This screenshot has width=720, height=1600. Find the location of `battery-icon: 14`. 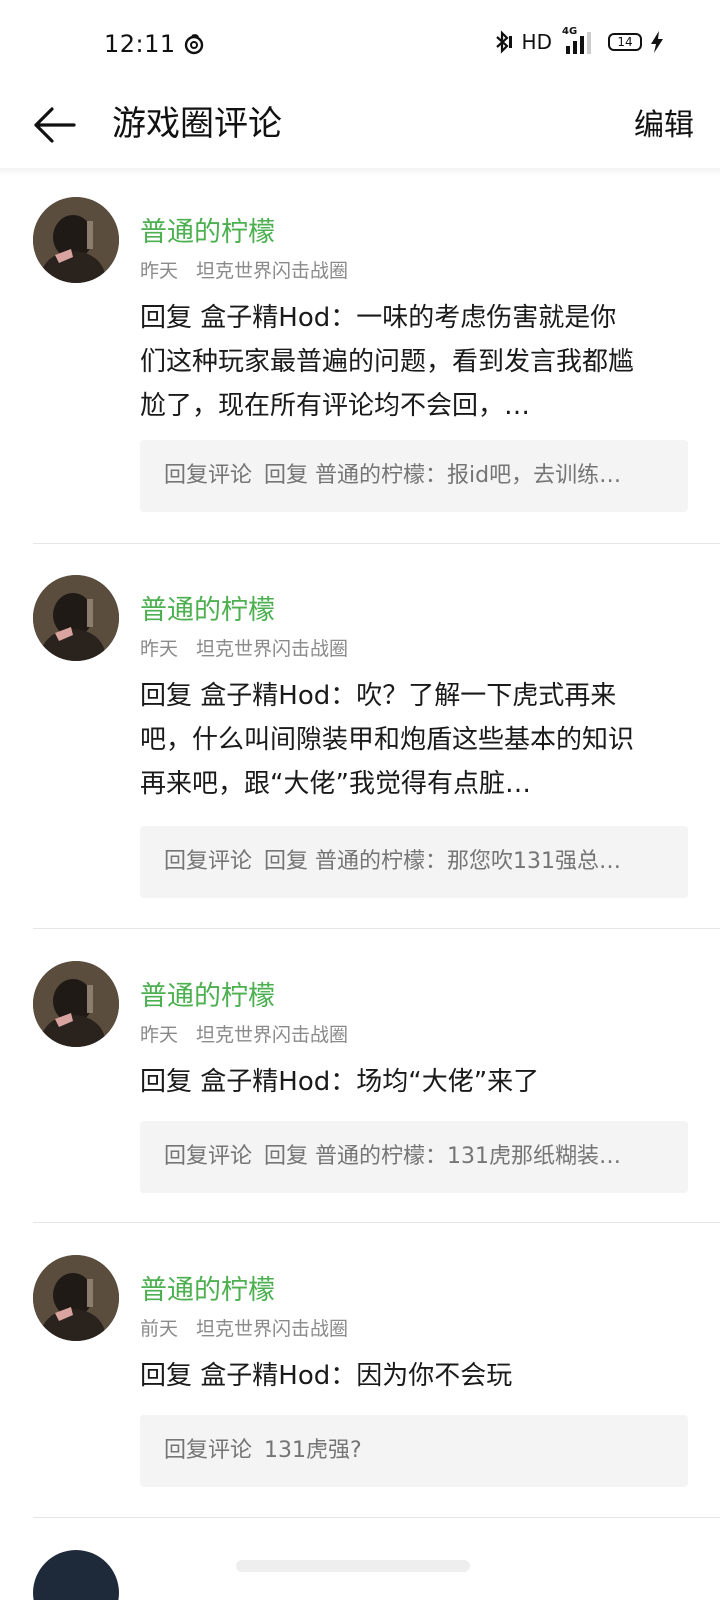

battery-icon: 14 is located at coordinates (625, 42).